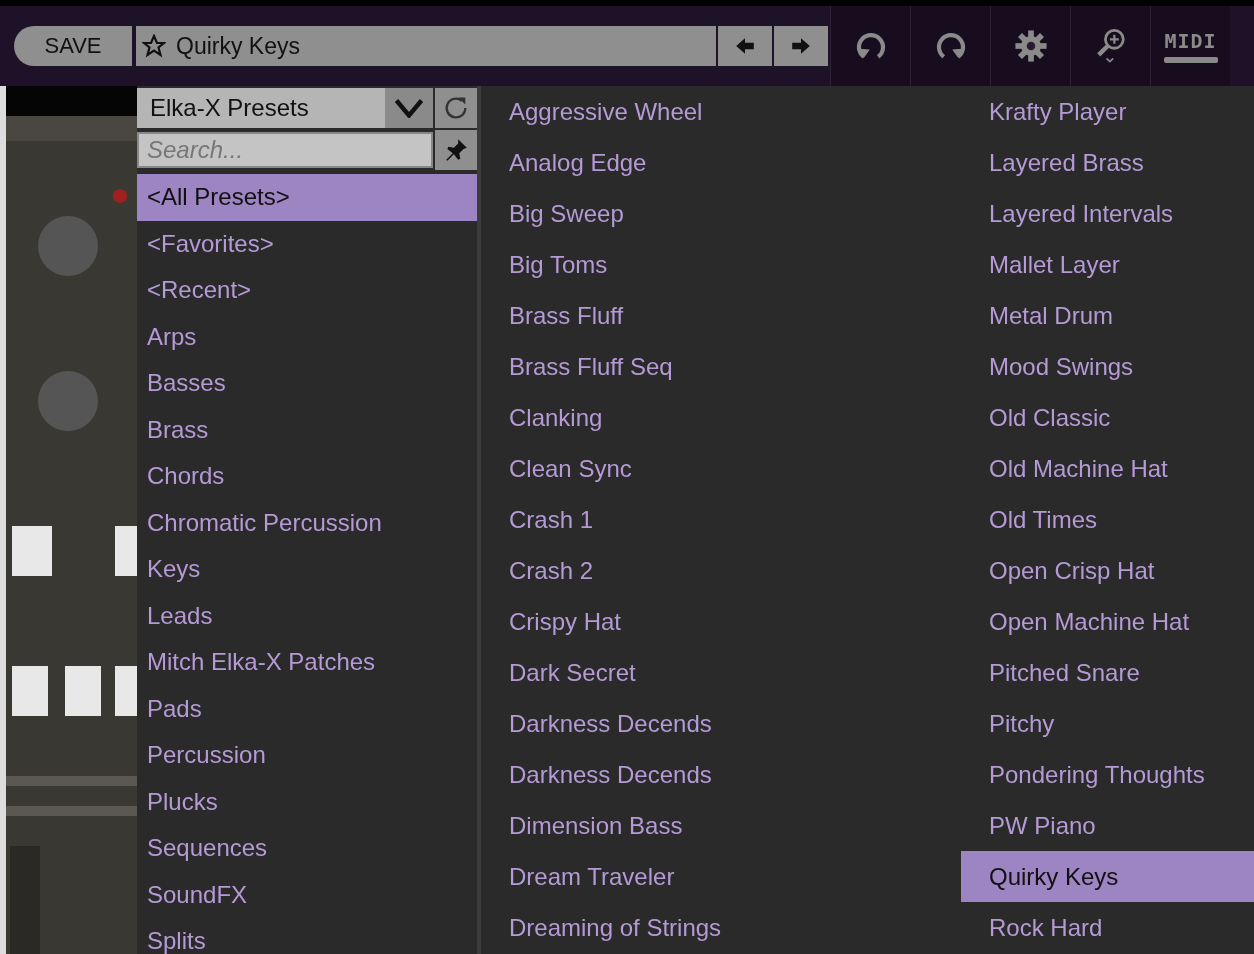  Describe the element at coordinates (1107, 213) in the screenshot. I see `preset-item: Layered Intervals` at that location.